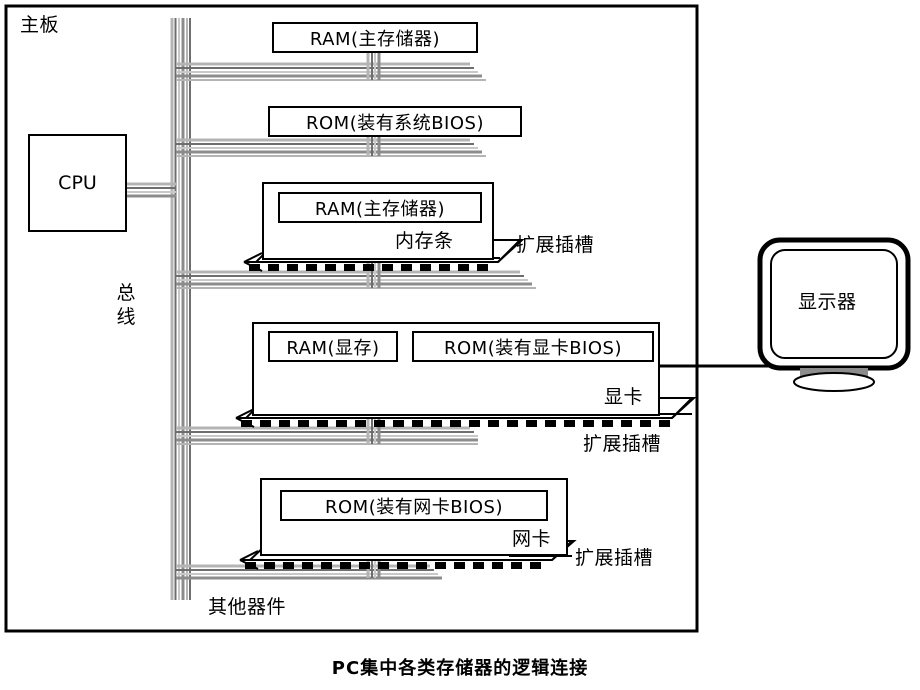 The width and height of the screenshot is (920, 690). What do you see at coordinates (624, 397) in the screenshot?
I see `video-card-label: 显卡` at bounding box center [624, 397].